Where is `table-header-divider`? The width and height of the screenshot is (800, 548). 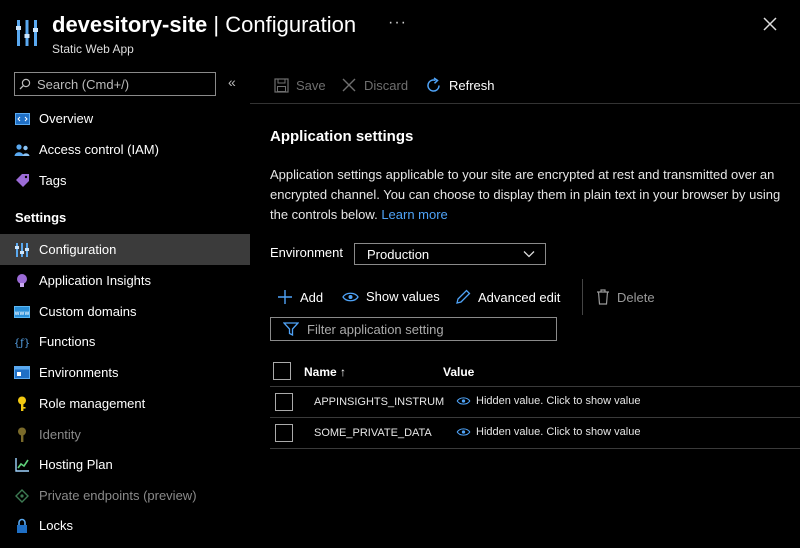 table-header-divider is located at coordinates (535, 386).